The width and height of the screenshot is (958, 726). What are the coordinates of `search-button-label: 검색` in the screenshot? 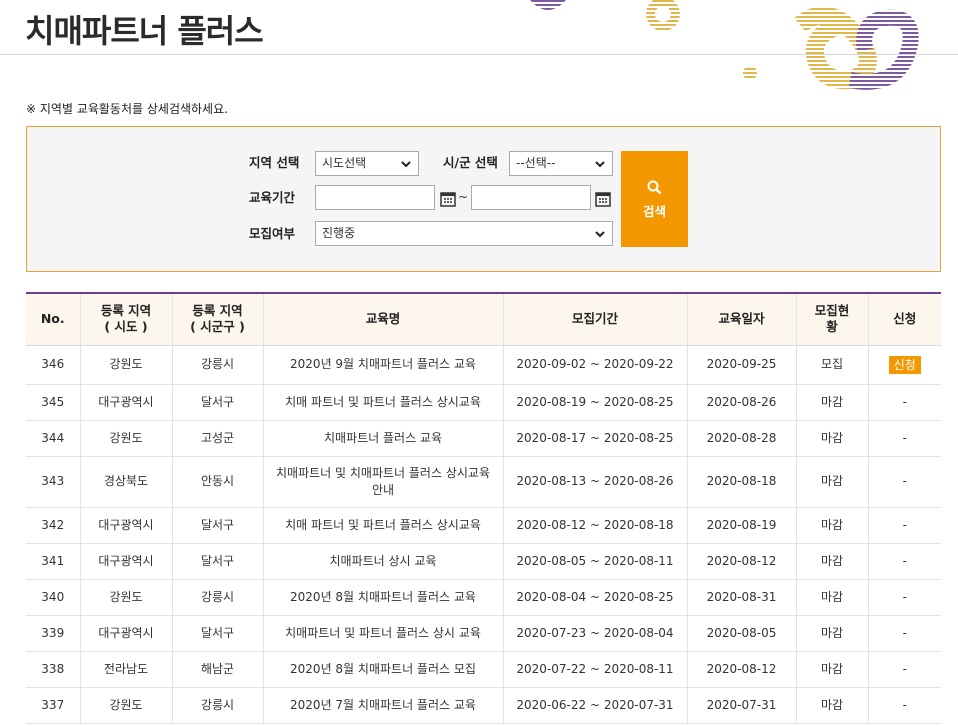 It's located at (654, 211).